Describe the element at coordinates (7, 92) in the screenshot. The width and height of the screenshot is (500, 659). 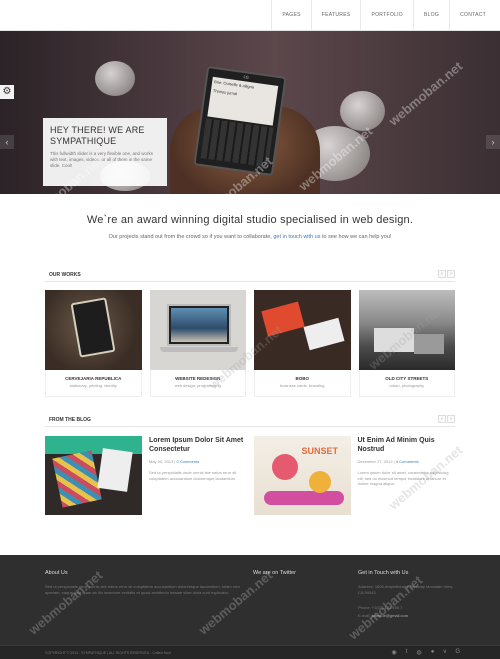
I see `gear-icon: ⚙` at that location.